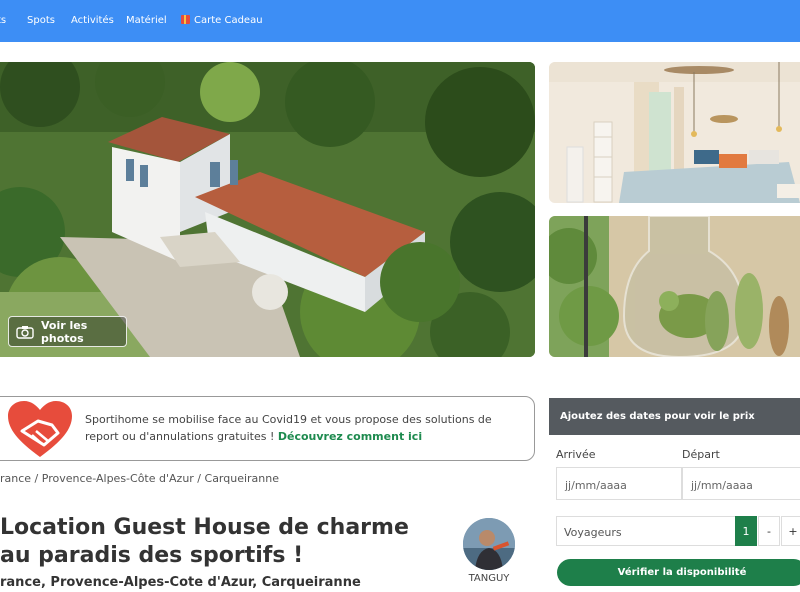  Describe the element at coordinates (350, 436) in the screenshot. I see `covid-info-link: Découvrez comment ici` at that location.